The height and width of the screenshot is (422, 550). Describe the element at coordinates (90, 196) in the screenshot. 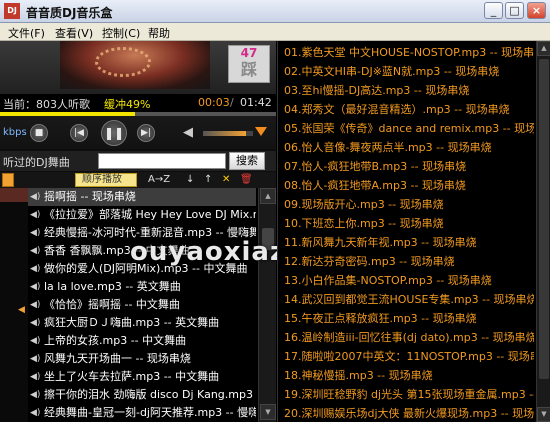

I see `track-title: 摇啊摇 -- 现场串烧` at that location.